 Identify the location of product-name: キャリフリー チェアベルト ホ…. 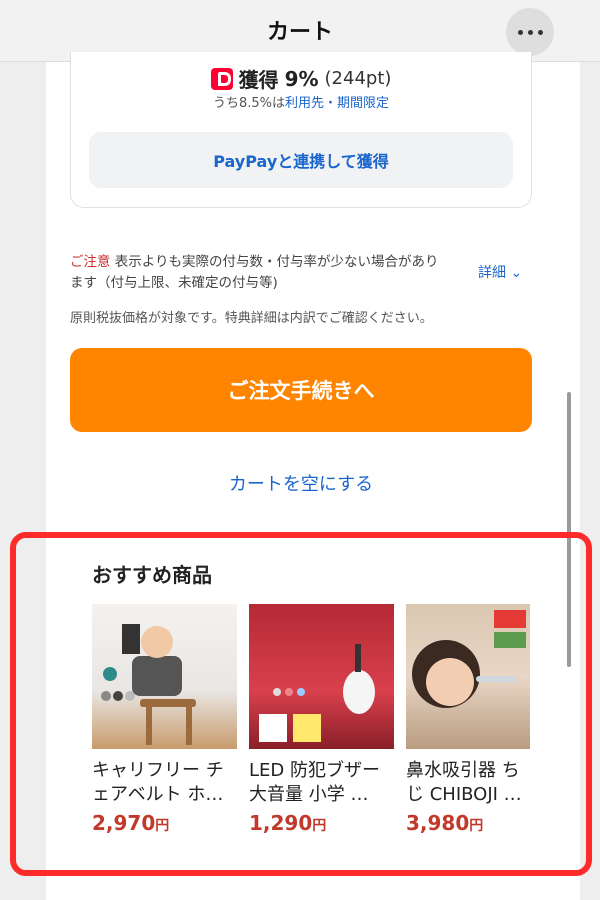
(164, 783).